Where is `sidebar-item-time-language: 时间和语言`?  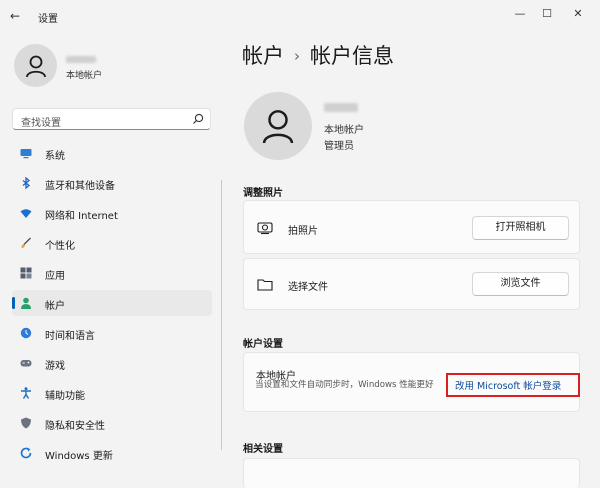 sidebar-item-time-language: 时间和语言 is located at coordinates (112, 333).